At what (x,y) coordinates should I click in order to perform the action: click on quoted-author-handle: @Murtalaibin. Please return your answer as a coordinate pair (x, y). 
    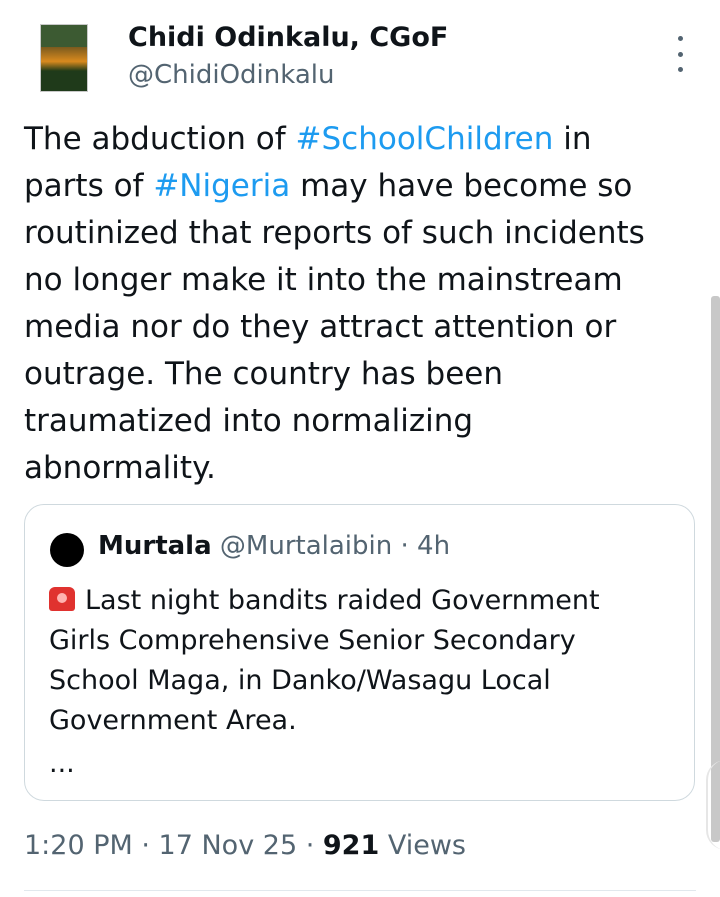
    Looking at the image, I should click on (306, 546).